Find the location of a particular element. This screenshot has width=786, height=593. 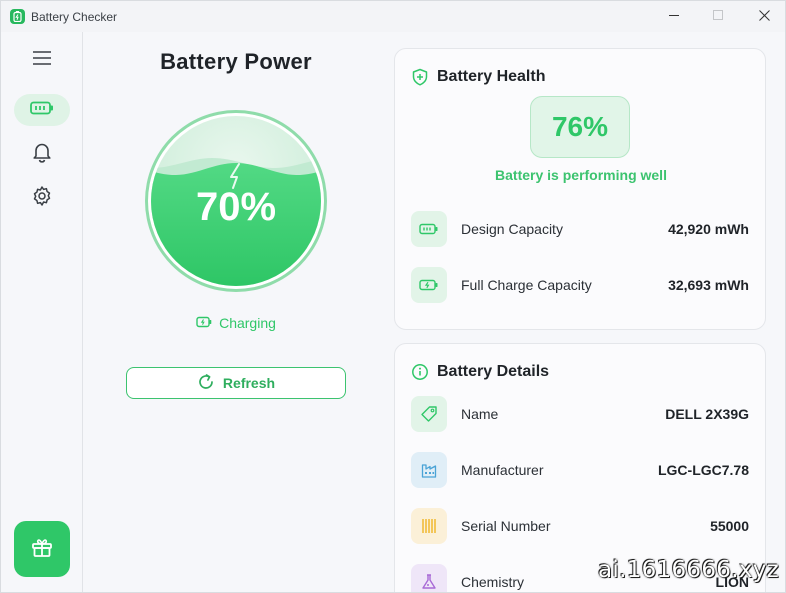

close-button is located at coordinates (763, 16).